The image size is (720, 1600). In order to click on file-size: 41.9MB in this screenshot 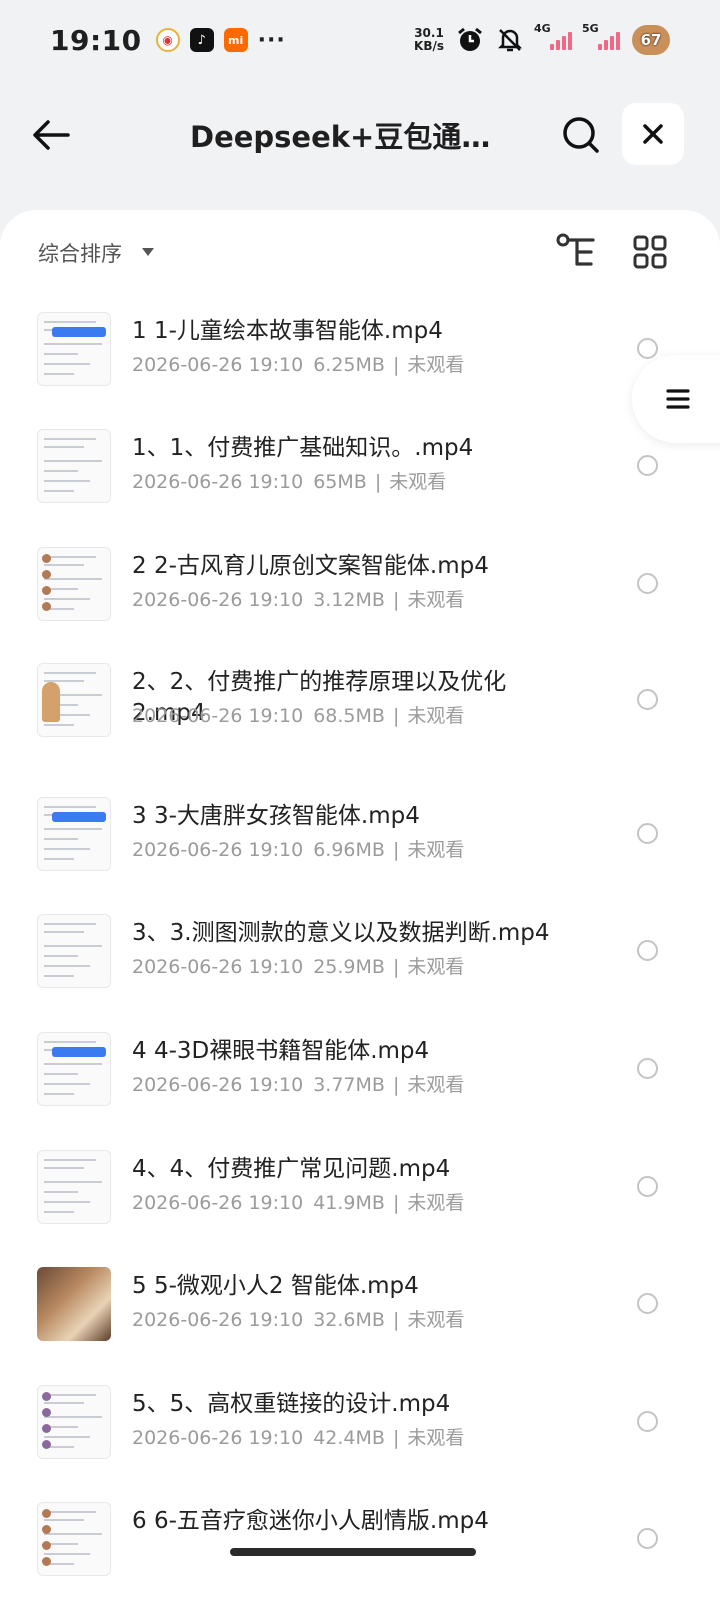, I will do `click(349, 1203)`.